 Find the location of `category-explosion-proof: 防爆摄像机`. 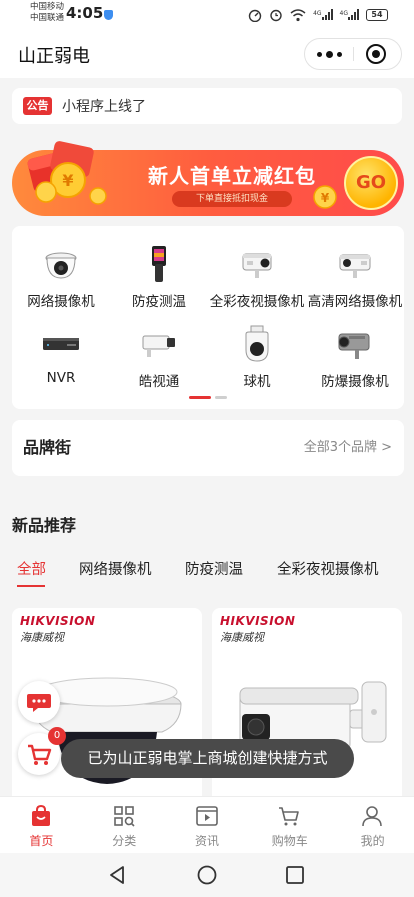

category-explosion-proof: 防爆摄像机 is located at coordinates (355, 352).